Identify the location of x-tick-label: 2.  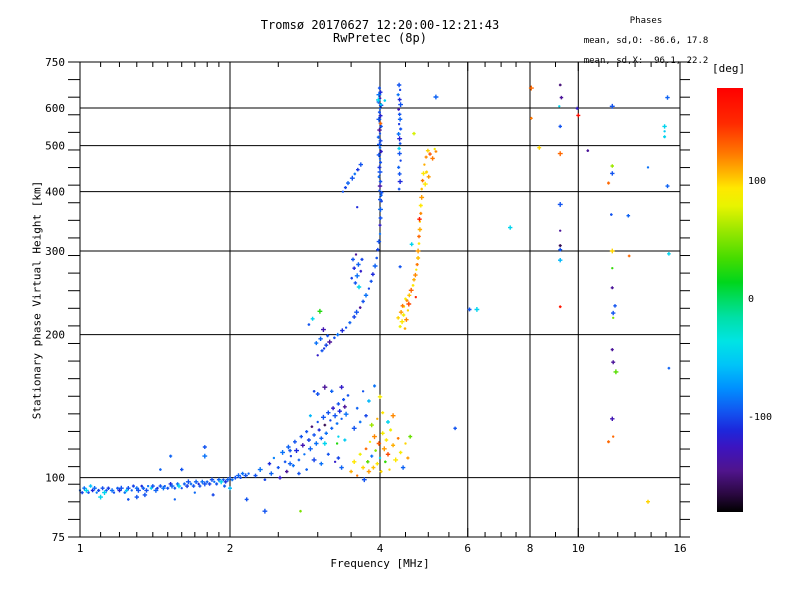
(230, 548).